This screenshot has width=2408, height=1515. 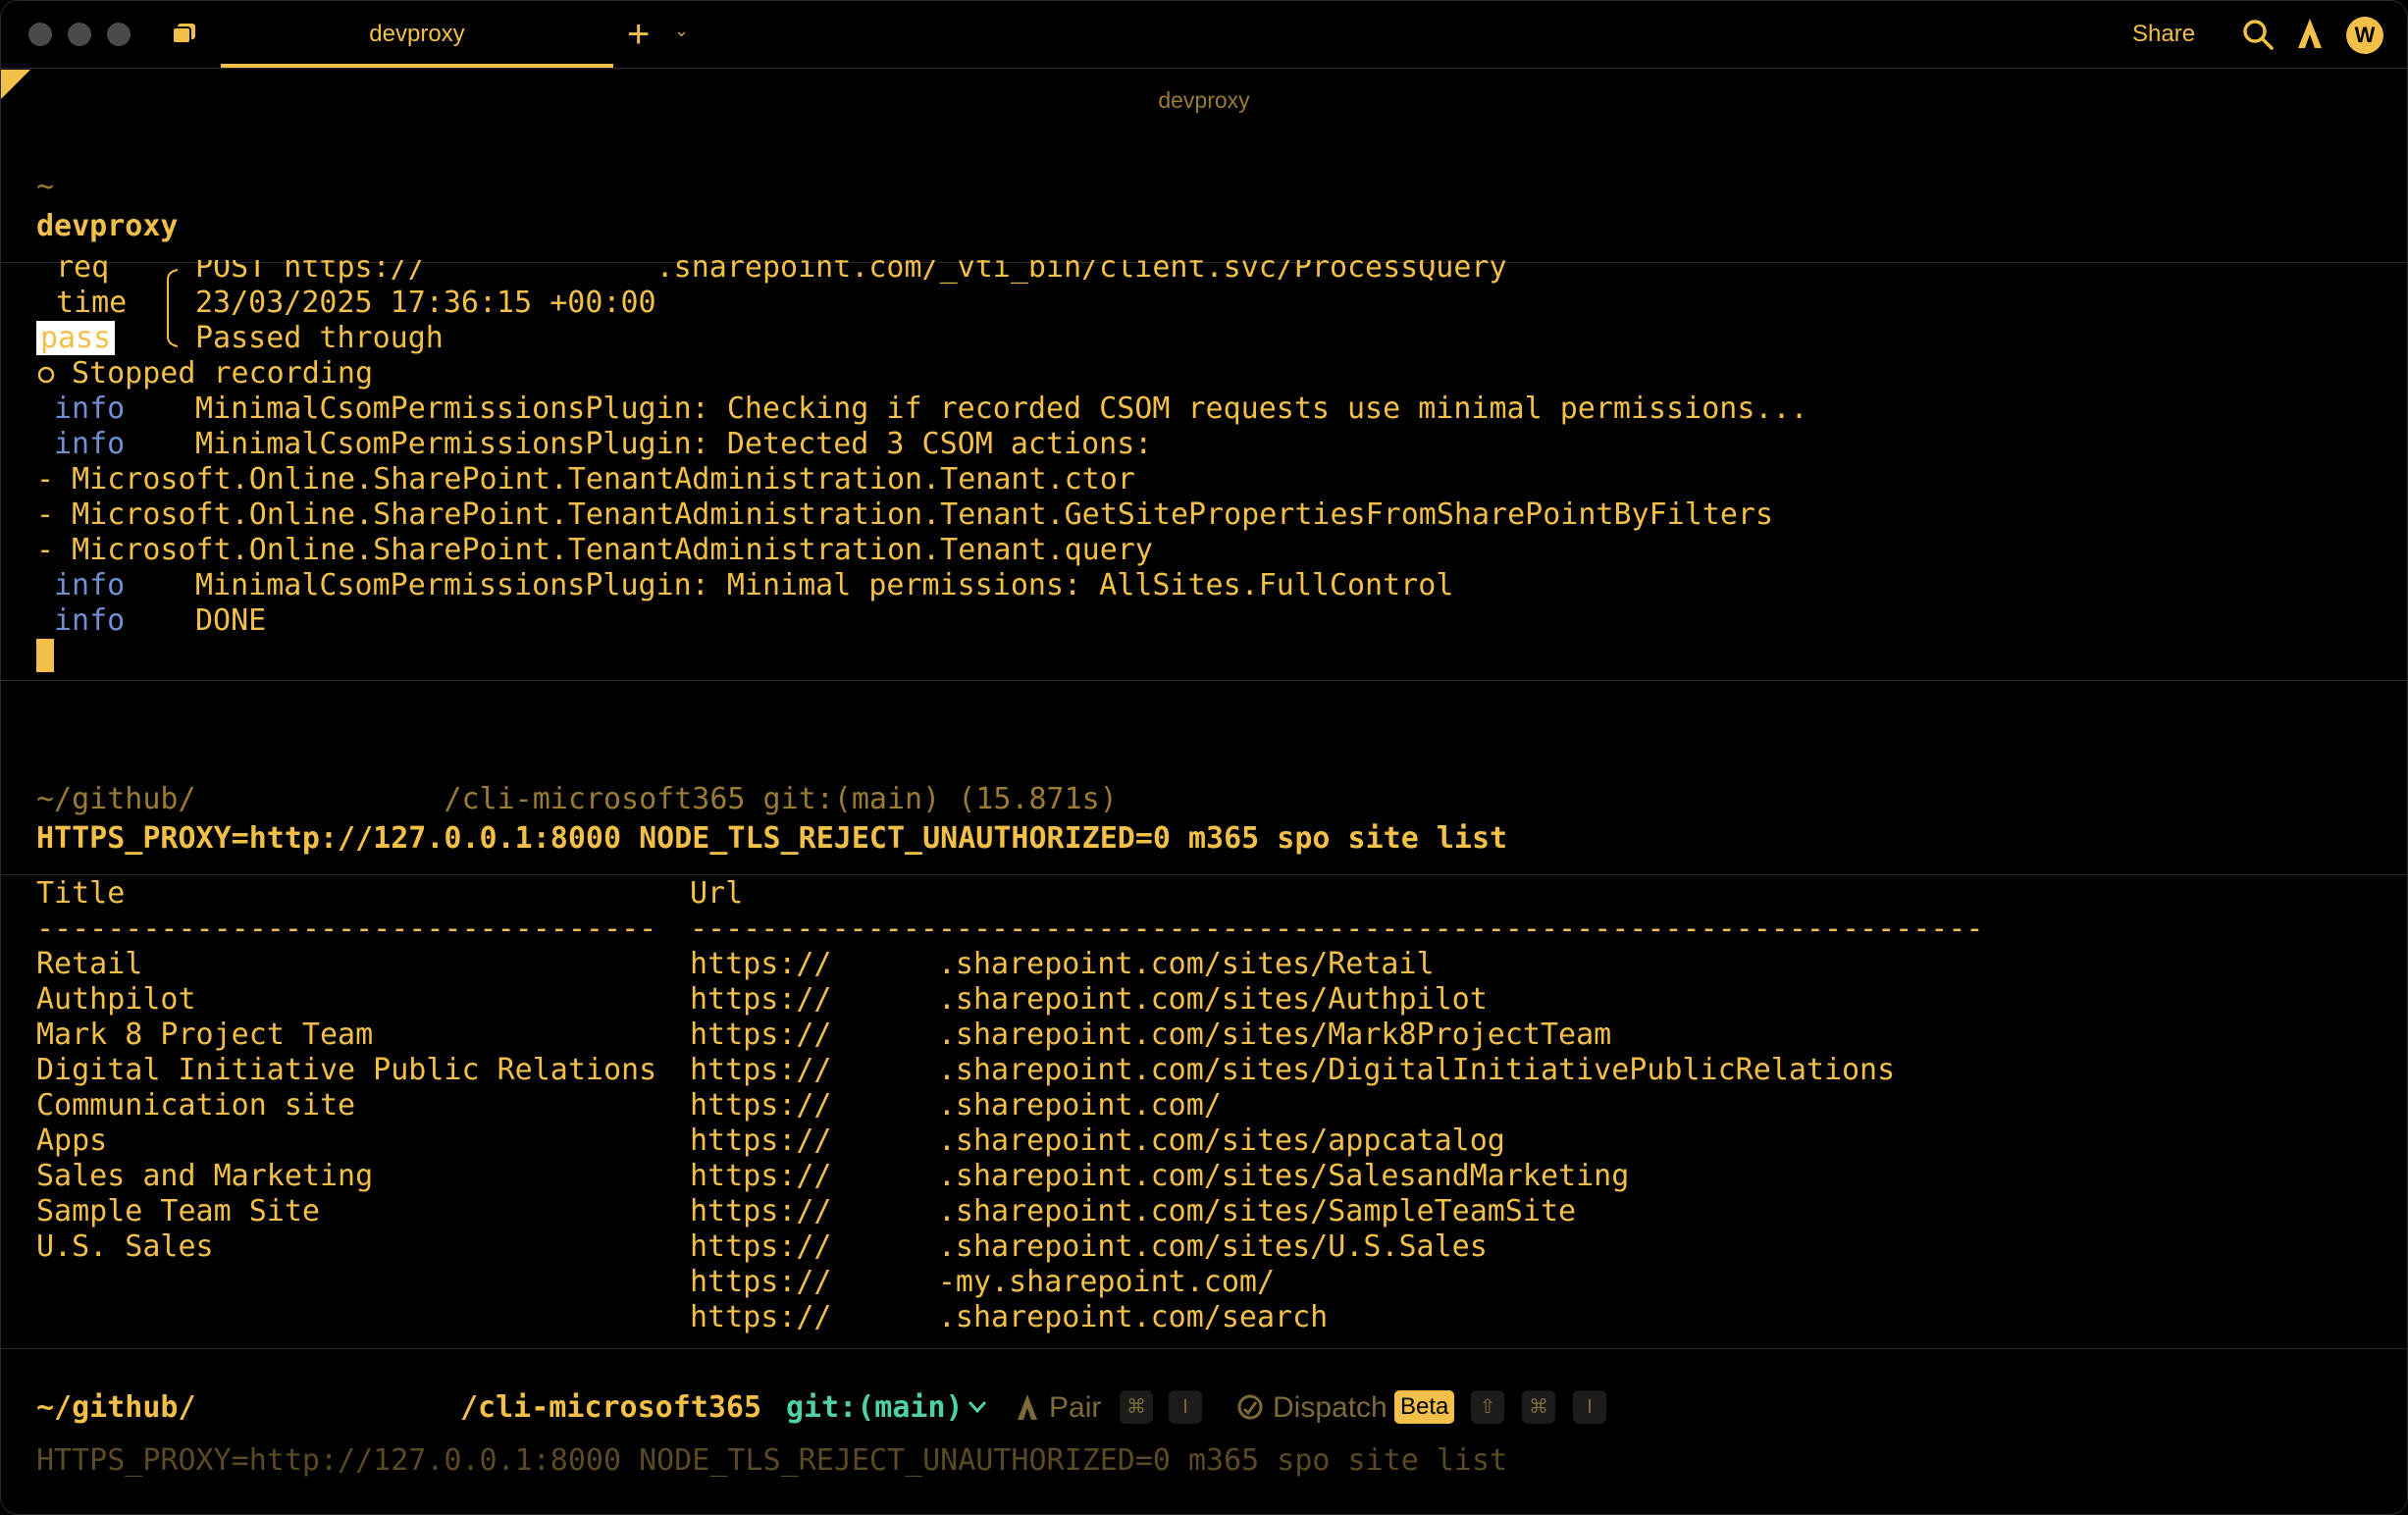 I want to click on close-window-button, so click(x=40, y=34).